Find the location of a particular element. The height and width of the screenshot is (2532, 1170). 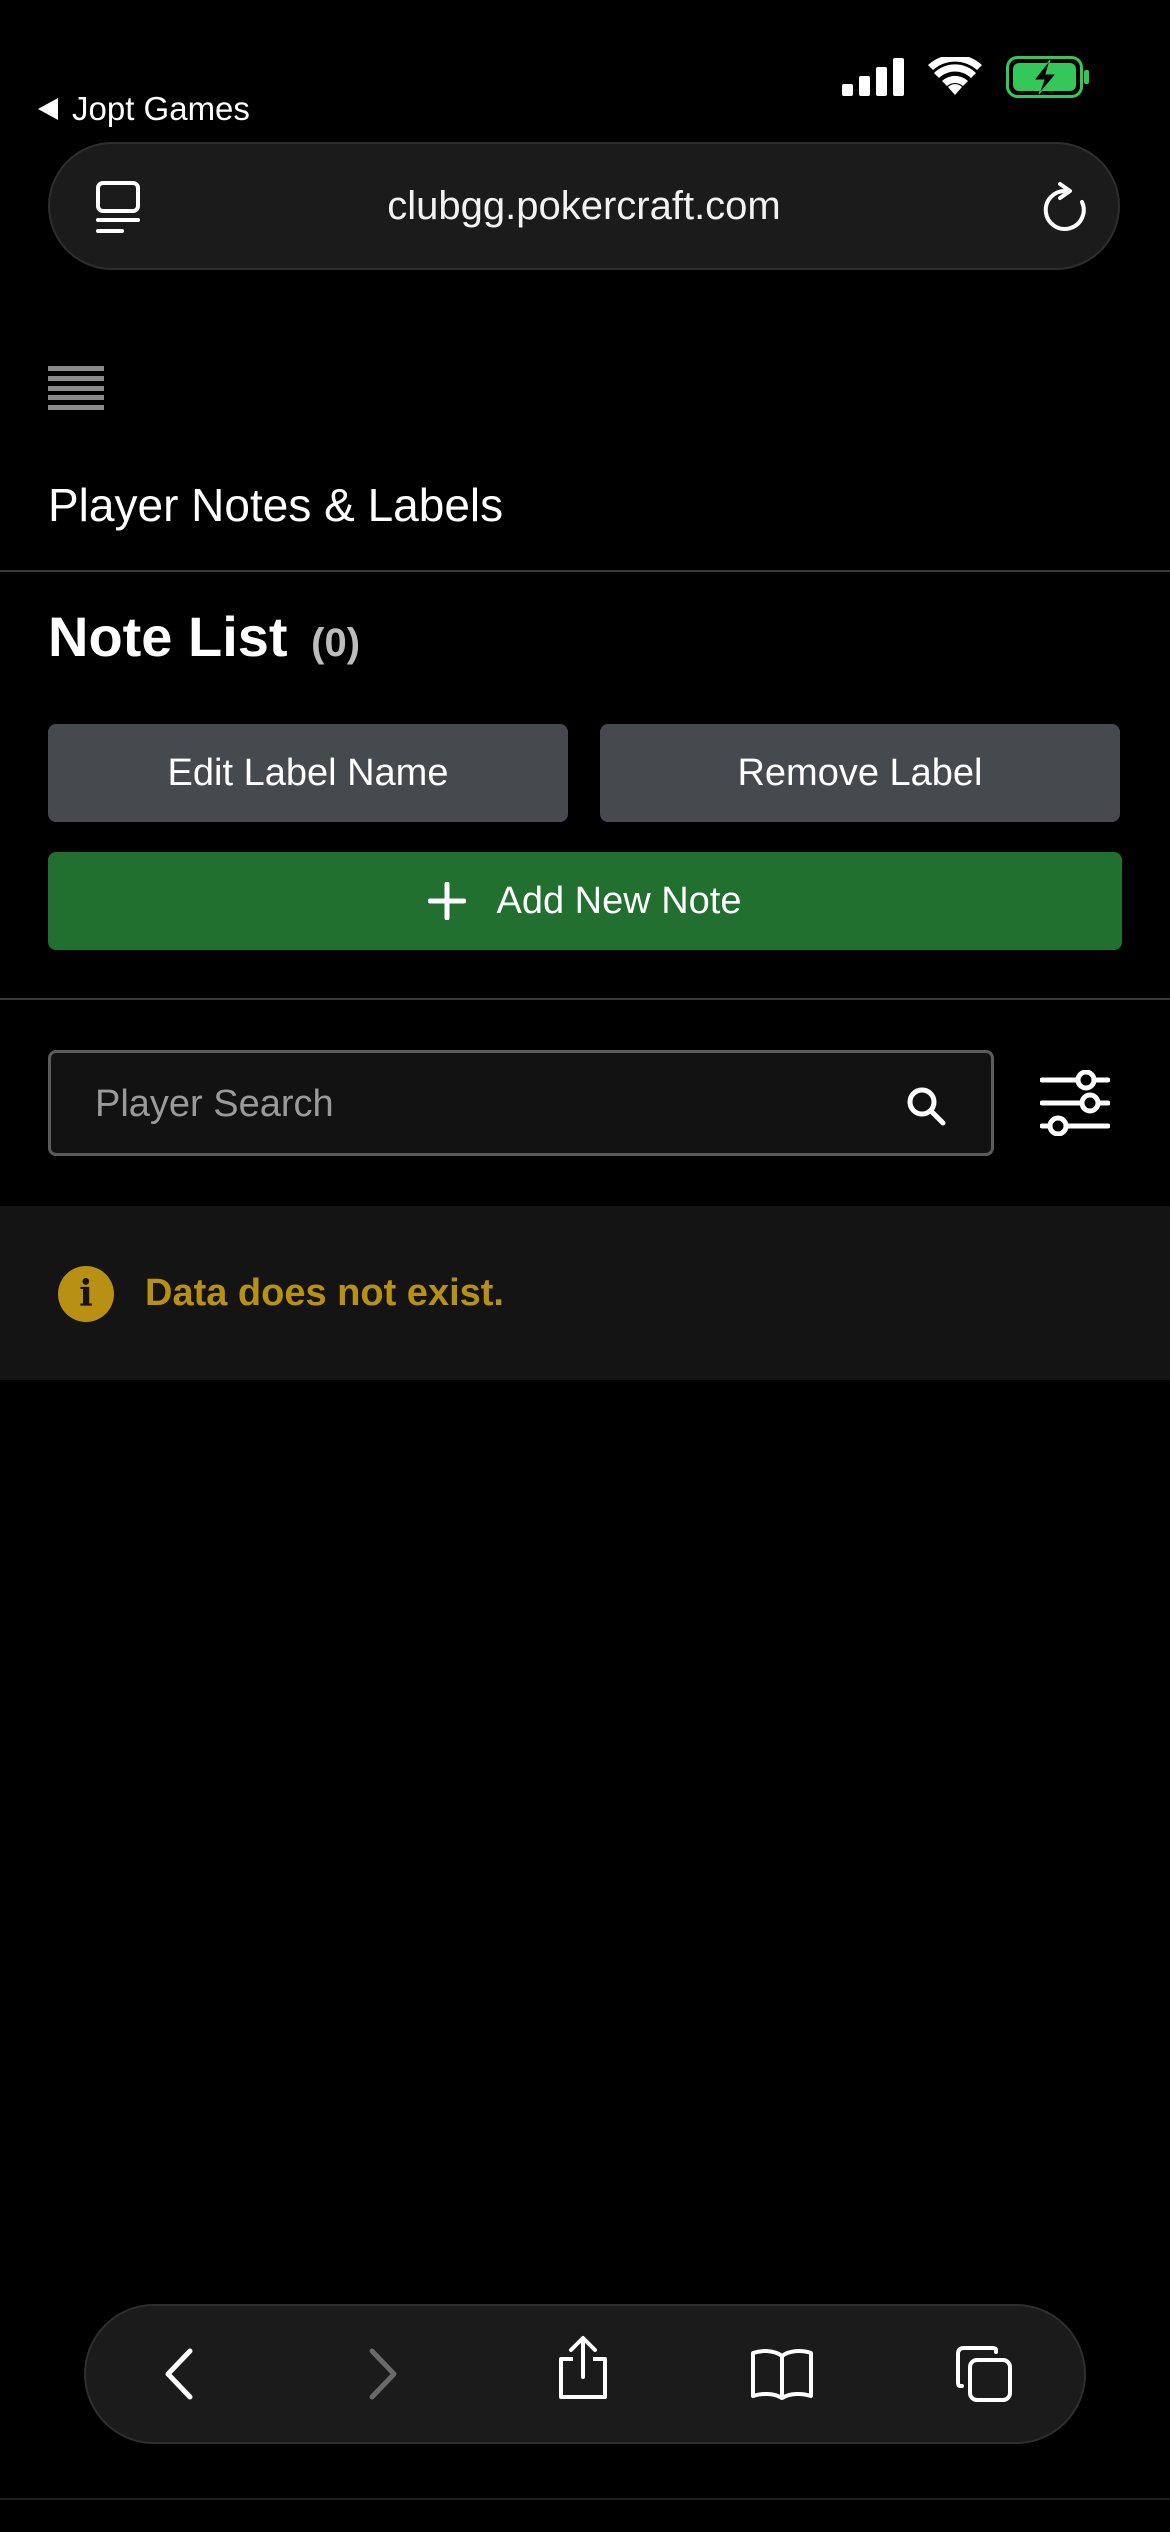

forward-button is located at coordinates (384, 2374).